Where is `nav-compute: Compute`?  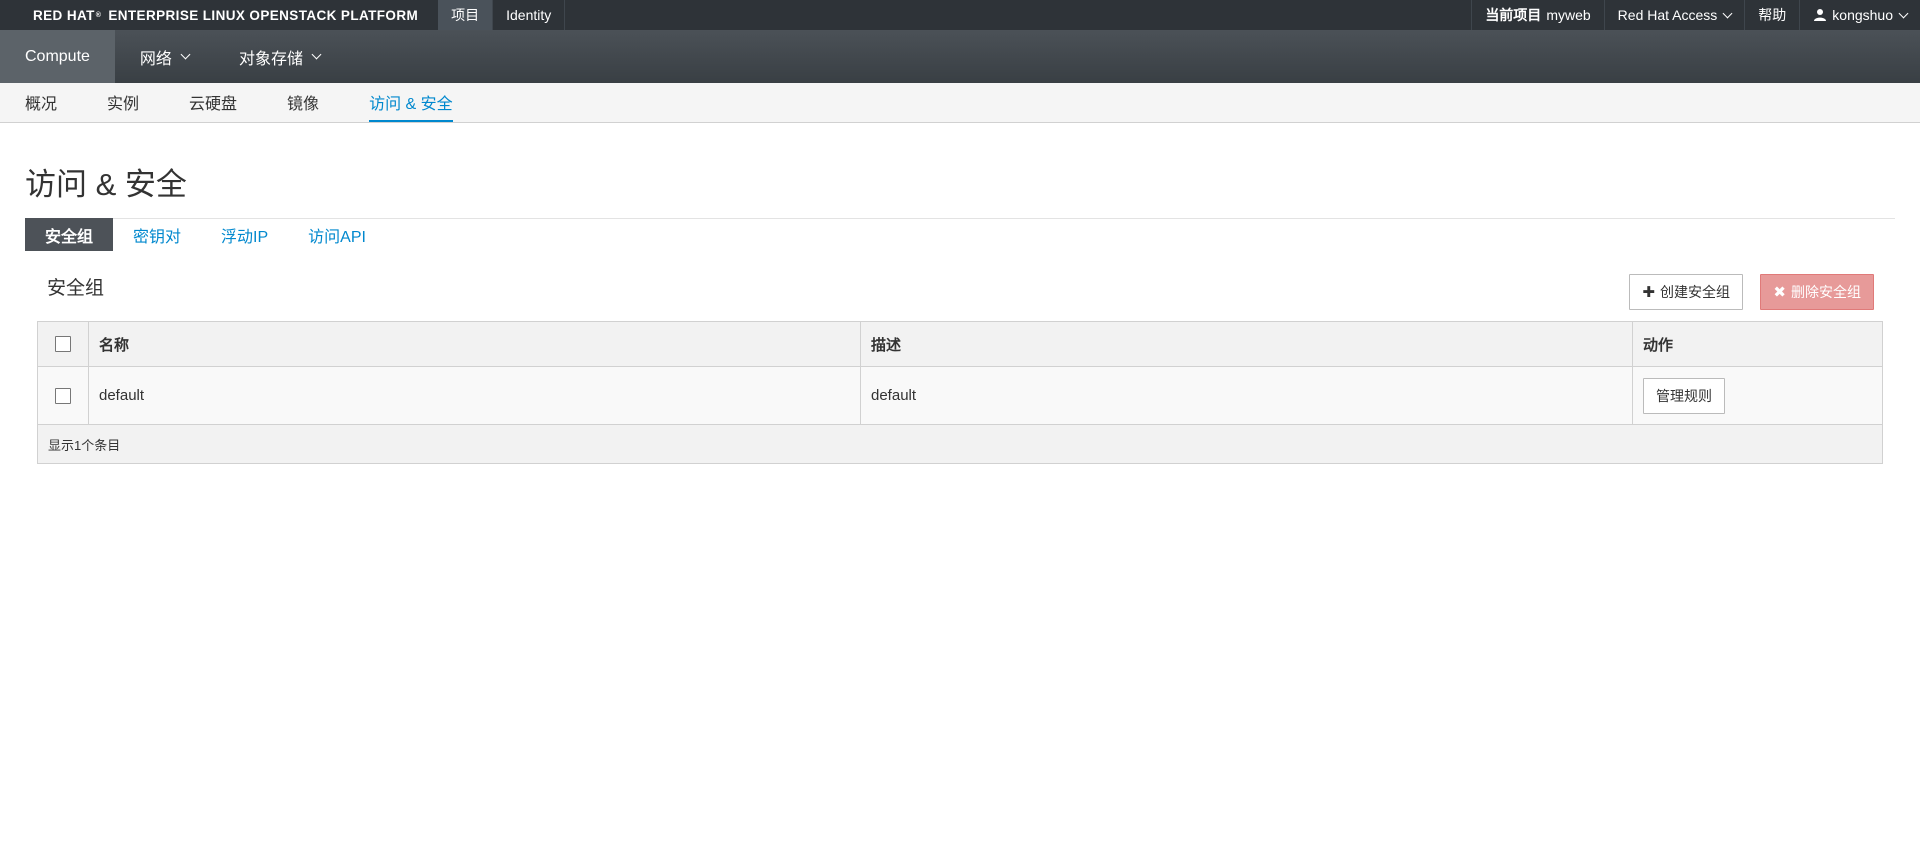
nav-compute: Compute is located at coordinates (57, 56).